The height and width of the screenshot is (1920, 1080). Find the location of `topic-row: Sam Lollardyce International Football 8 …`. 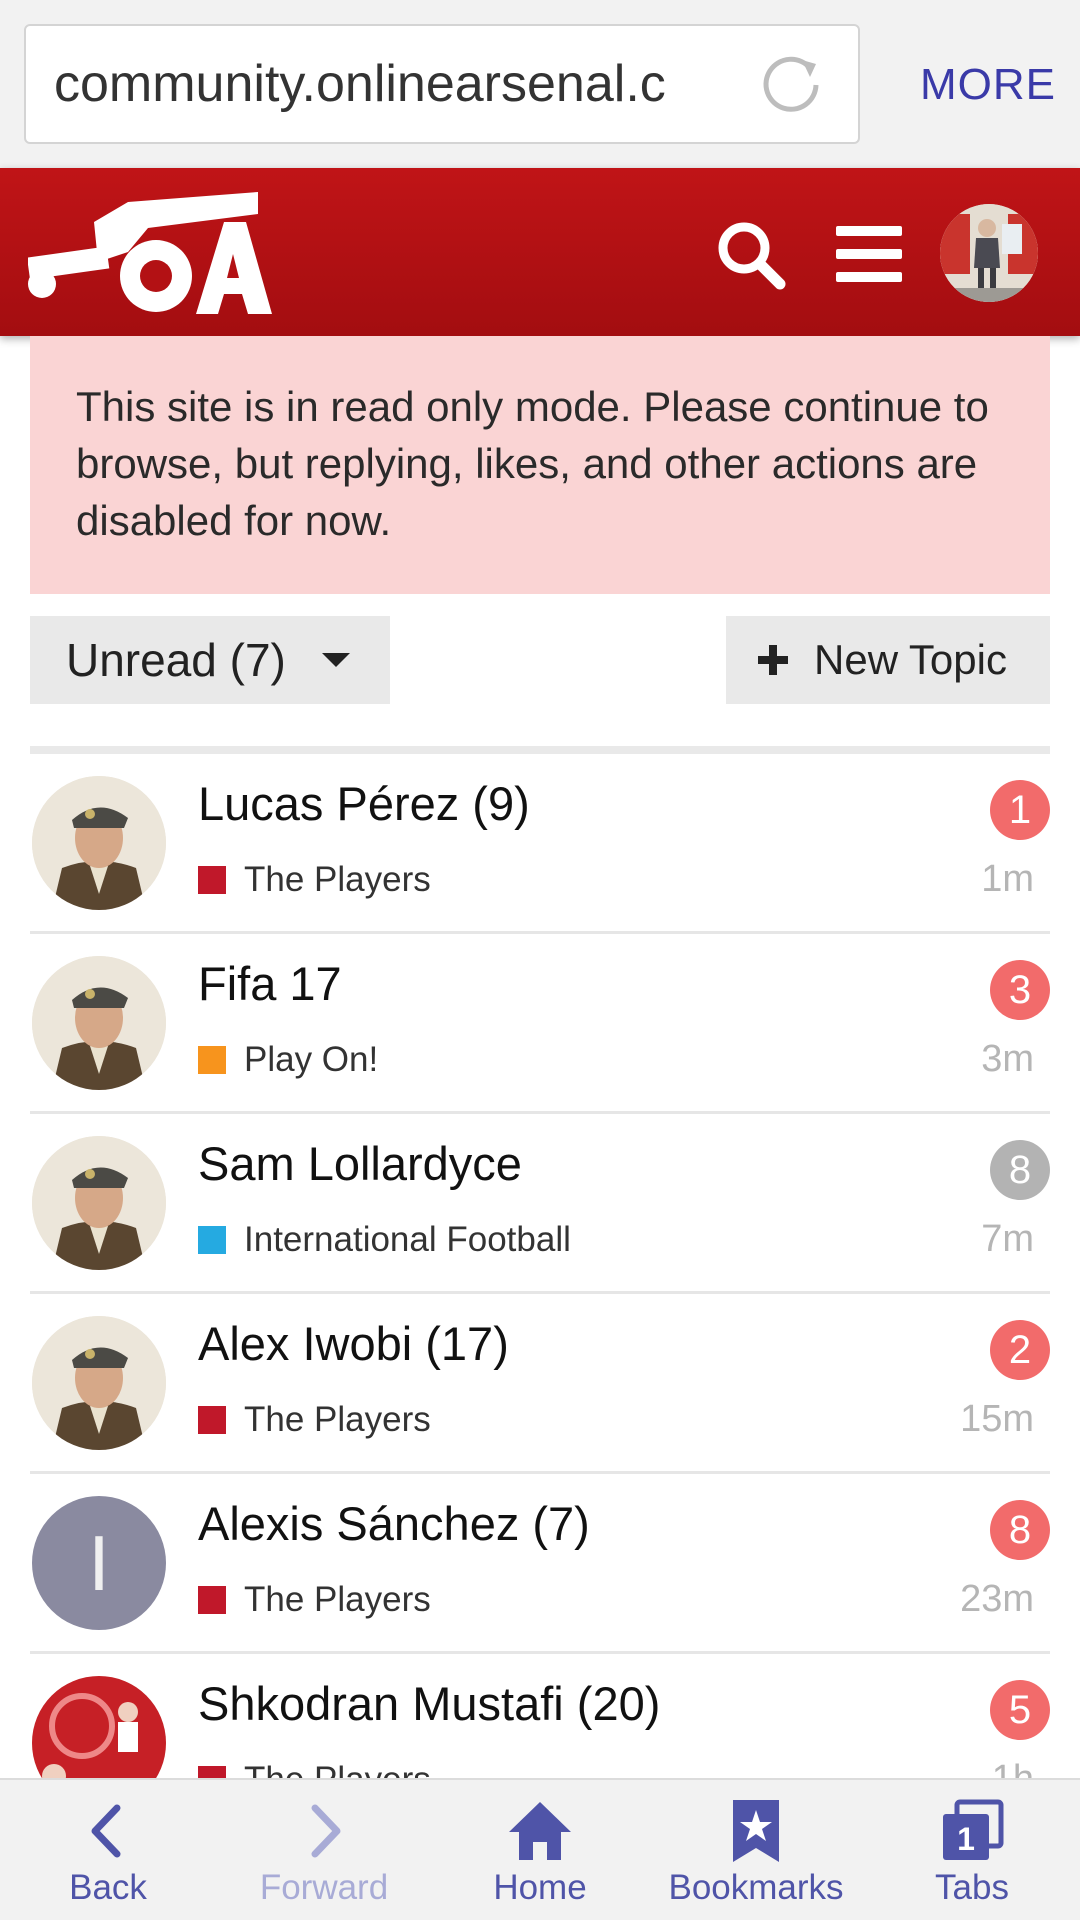

topic-row: Sam Lollardyce International Football 8 … is located at coordinates (540, 1204).